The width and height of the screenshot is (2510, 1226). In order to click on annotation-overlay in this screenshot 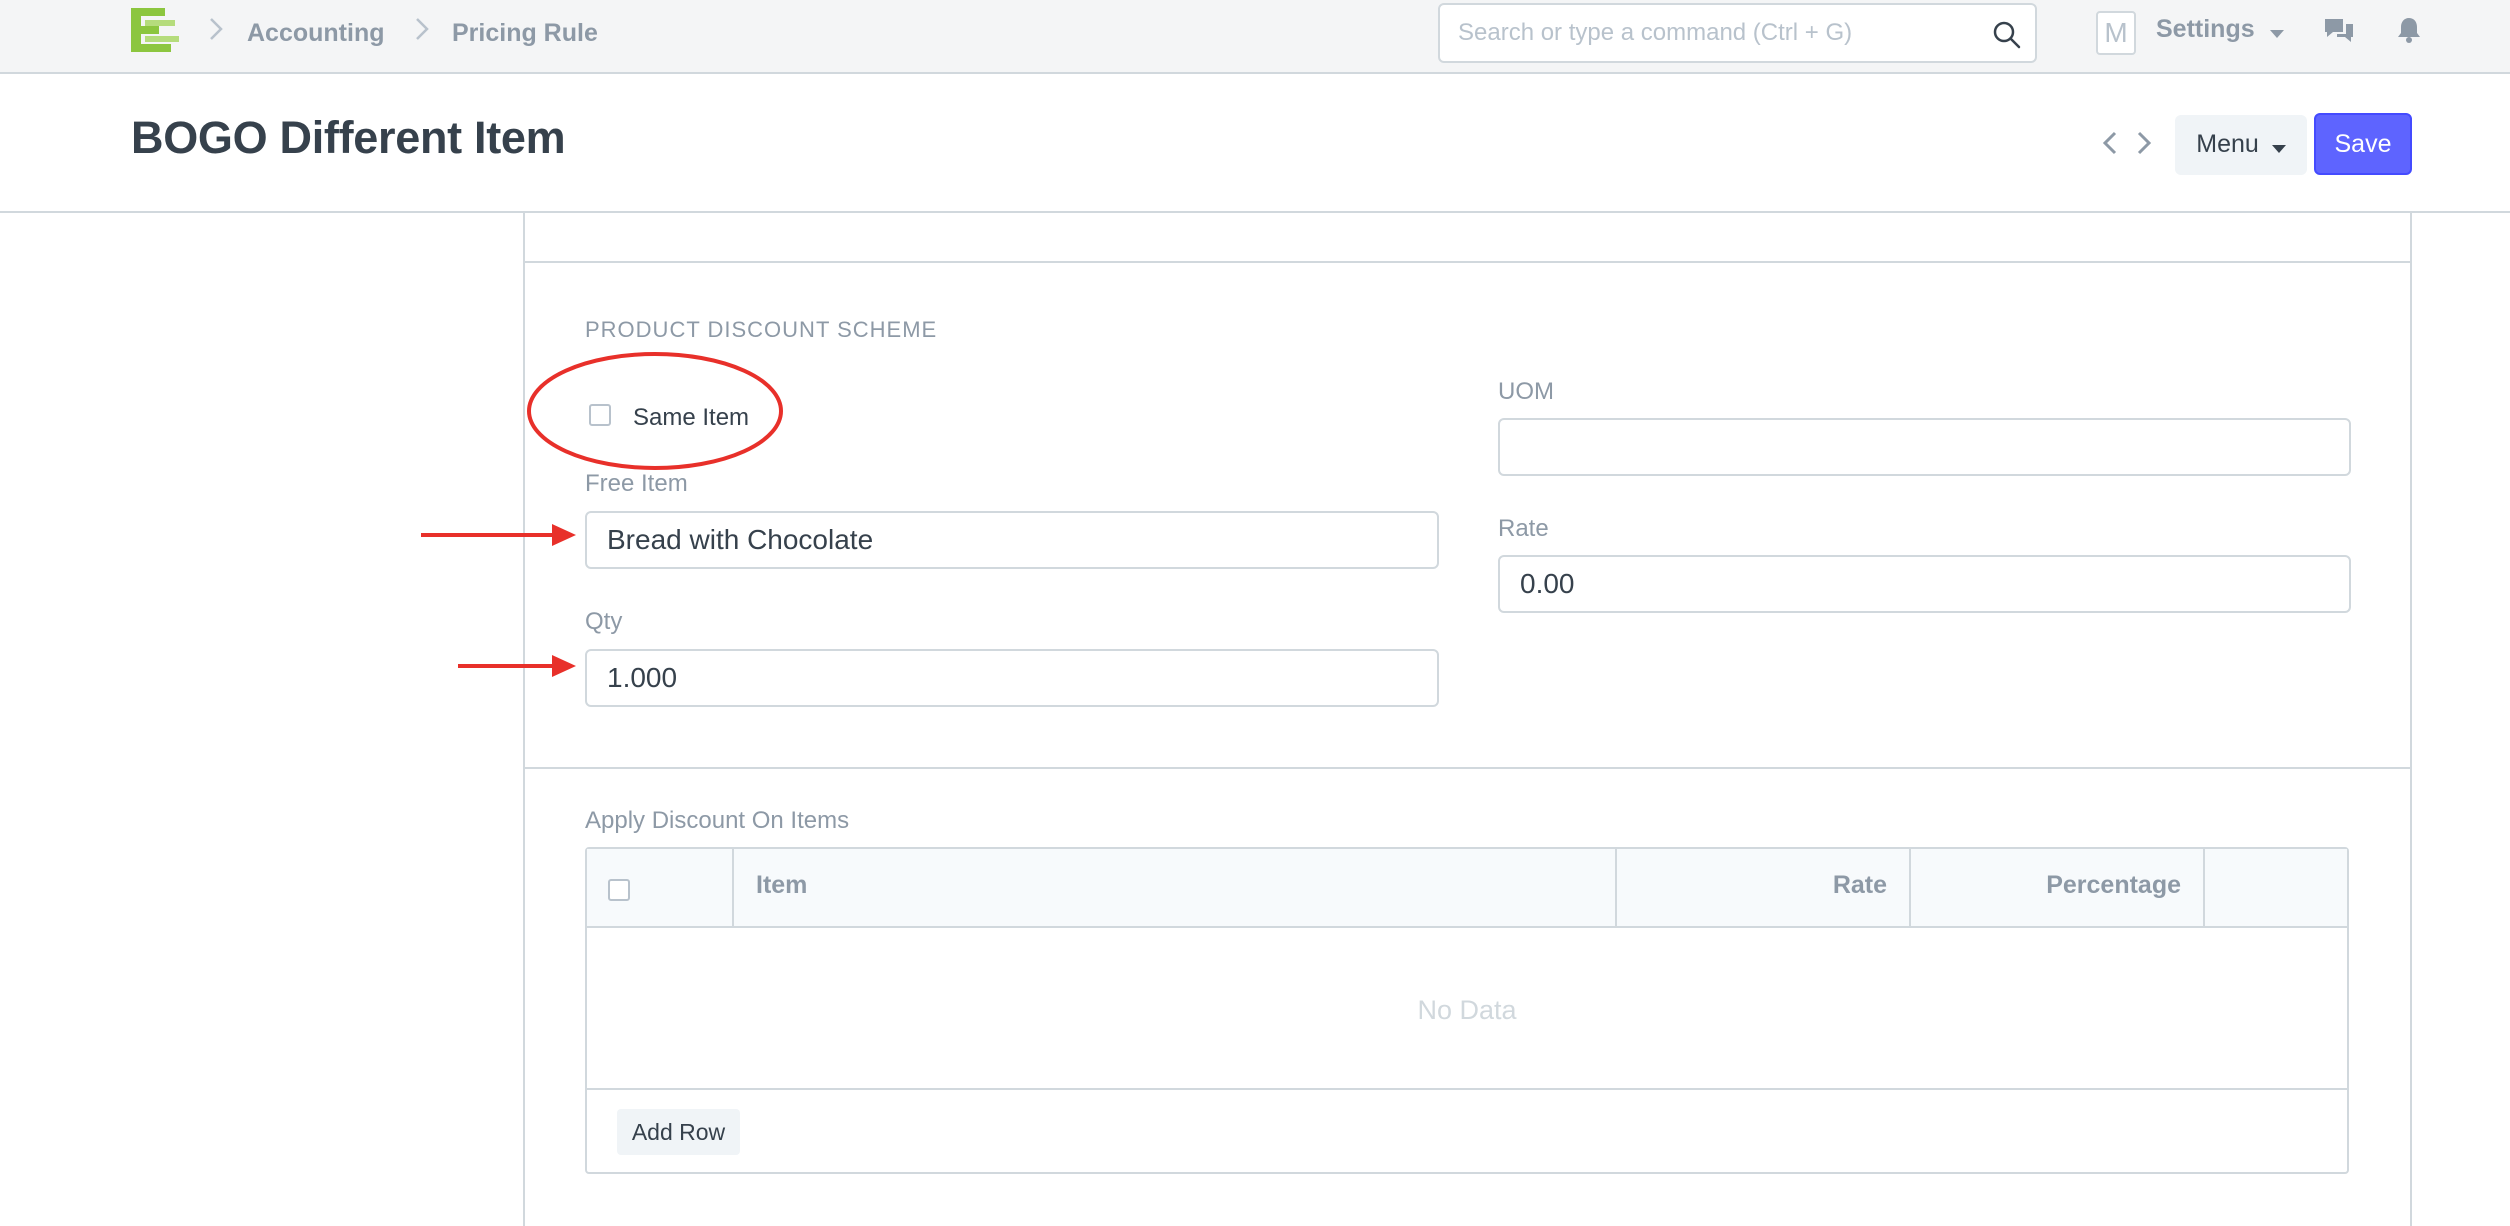, I will do `click(602, 514)`.